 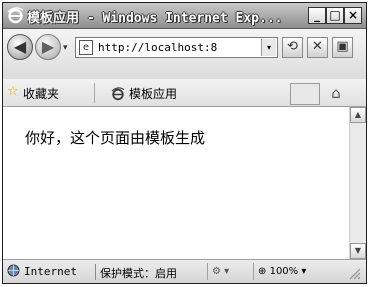 I want to click on globe-icon, so click(x=13, y=270).